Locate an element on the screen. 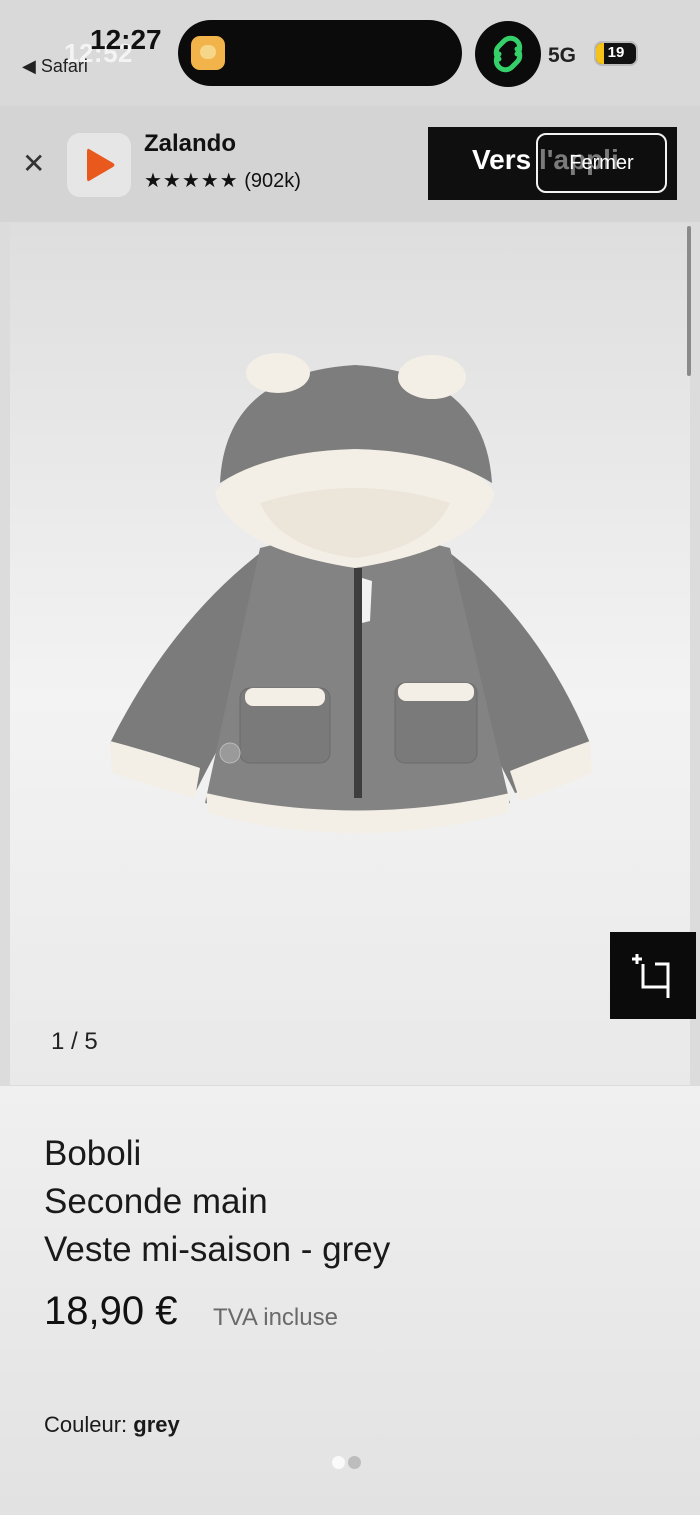  link-icon is located at coordinates (508, 54).